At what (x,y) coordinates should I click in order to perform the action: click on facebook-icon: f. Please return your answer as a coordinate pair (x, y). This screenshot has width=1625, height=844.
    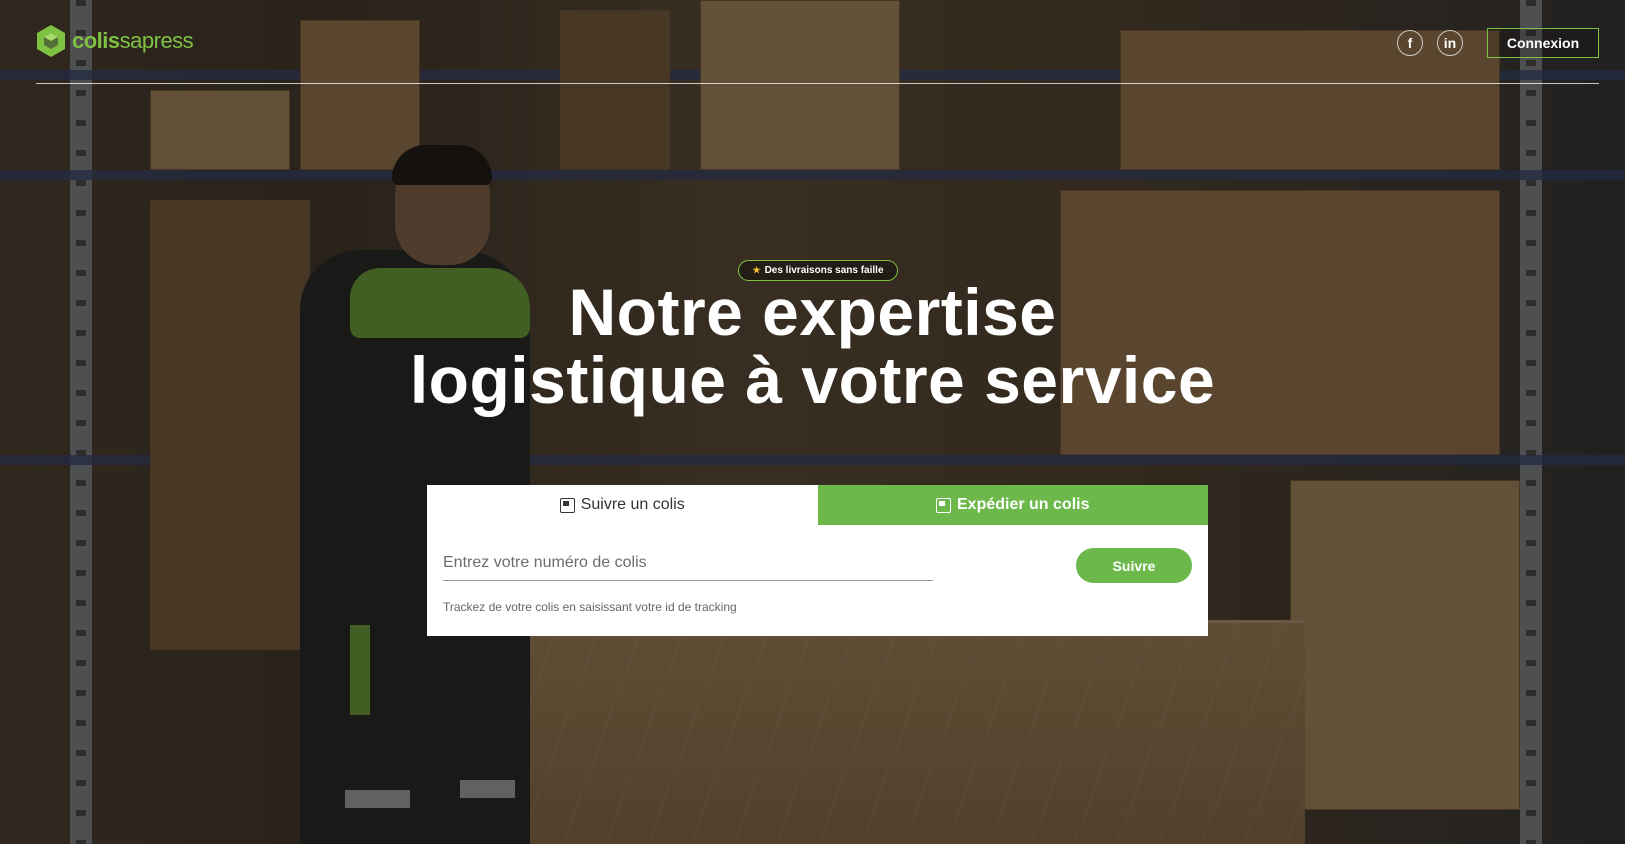
    Looking at the image, I should click on (1410, 43).